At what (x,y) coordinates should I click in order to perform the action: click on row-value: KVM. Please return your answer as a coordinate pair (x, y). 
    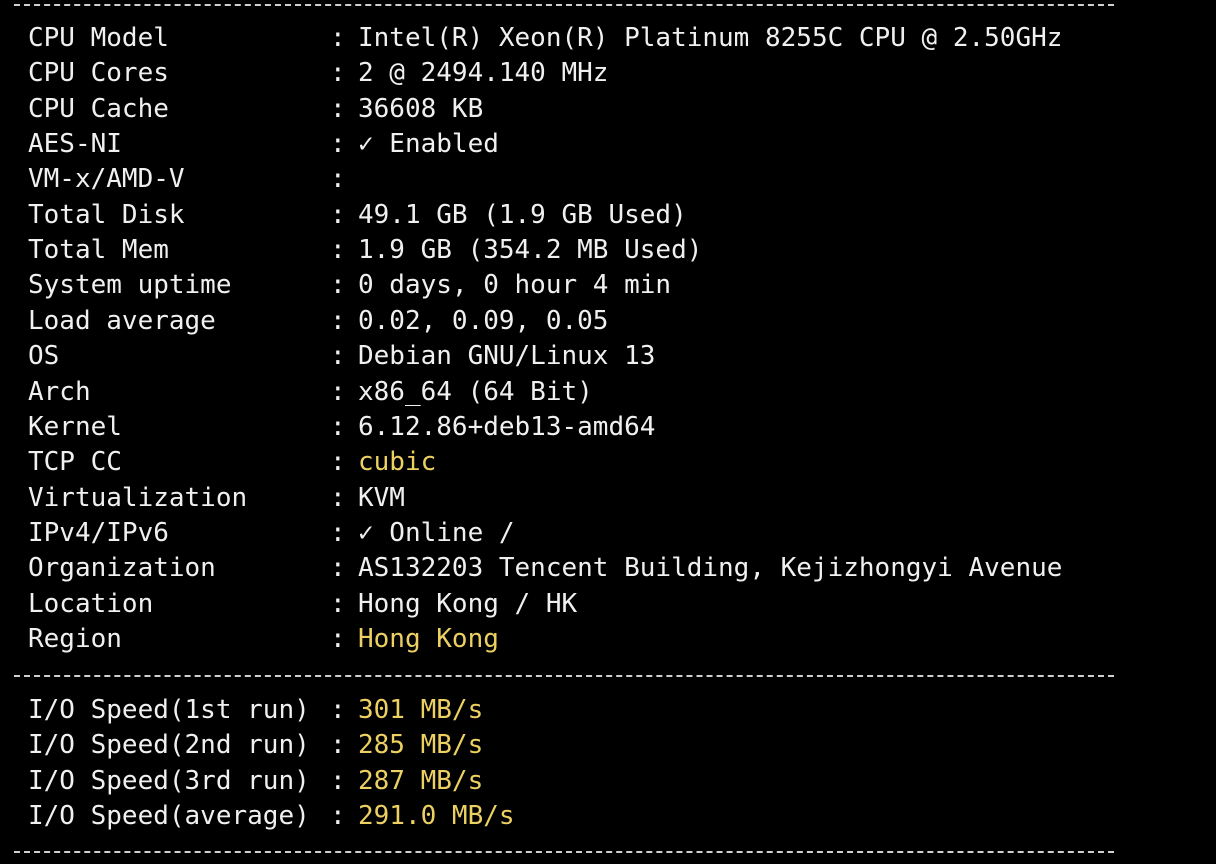
    Looking at the image, I should click on (381, 498).